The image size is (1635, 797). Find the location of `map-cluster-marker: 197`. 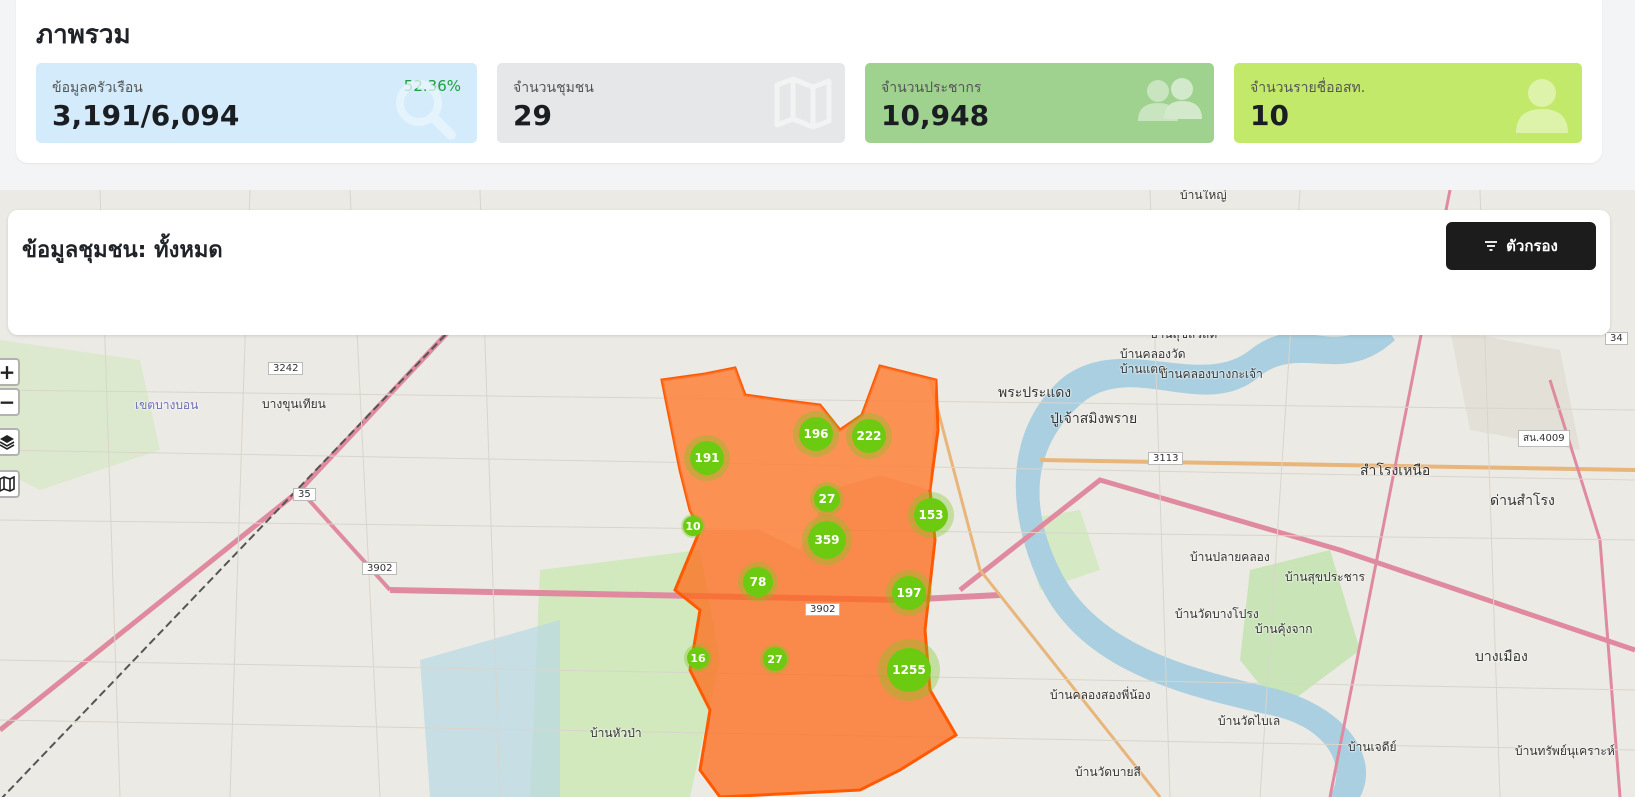

map-cluster-marker: 197 is located at coordinates (909, 593).